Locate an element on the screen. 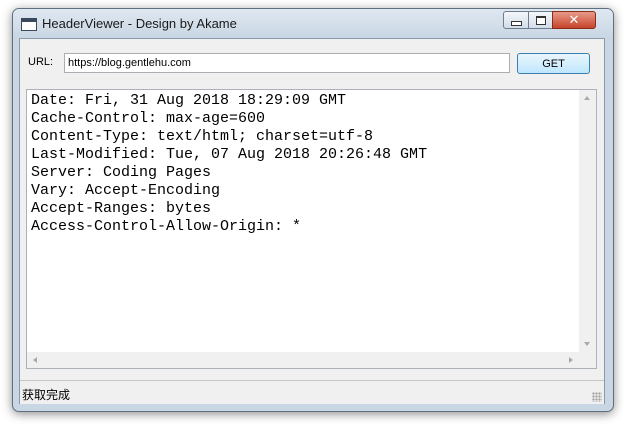 Image resolution: width=625 pixels, height=424 pixels. scroll-left-icon is located at coordinates (35, 360).